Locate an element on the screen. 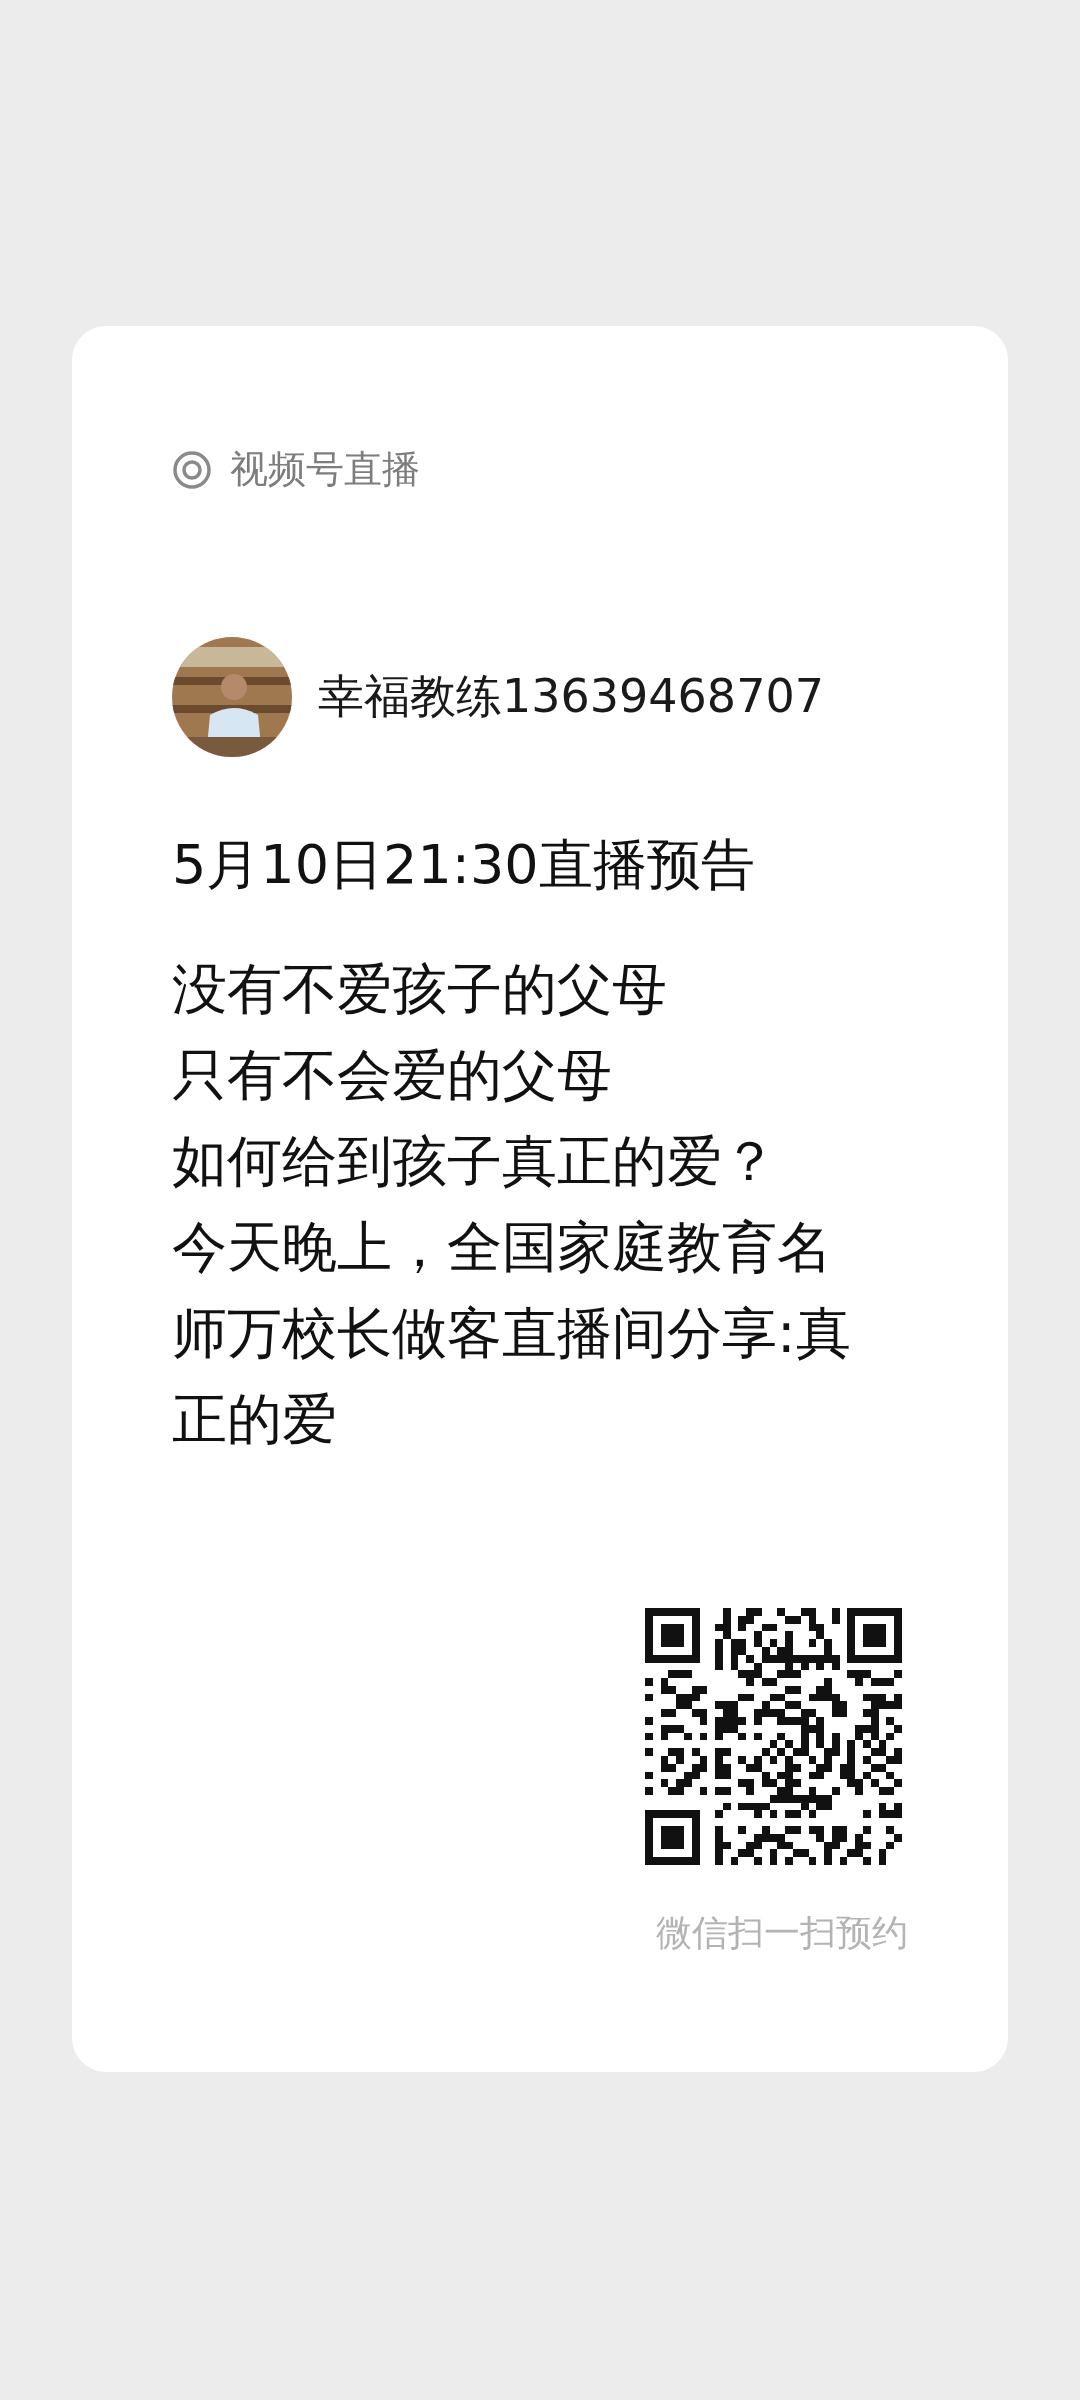 This screenshot has width=1080, height=2400. description-line: 今天晚上，全国家庭教育名 is located at coordinates (502, 1247).